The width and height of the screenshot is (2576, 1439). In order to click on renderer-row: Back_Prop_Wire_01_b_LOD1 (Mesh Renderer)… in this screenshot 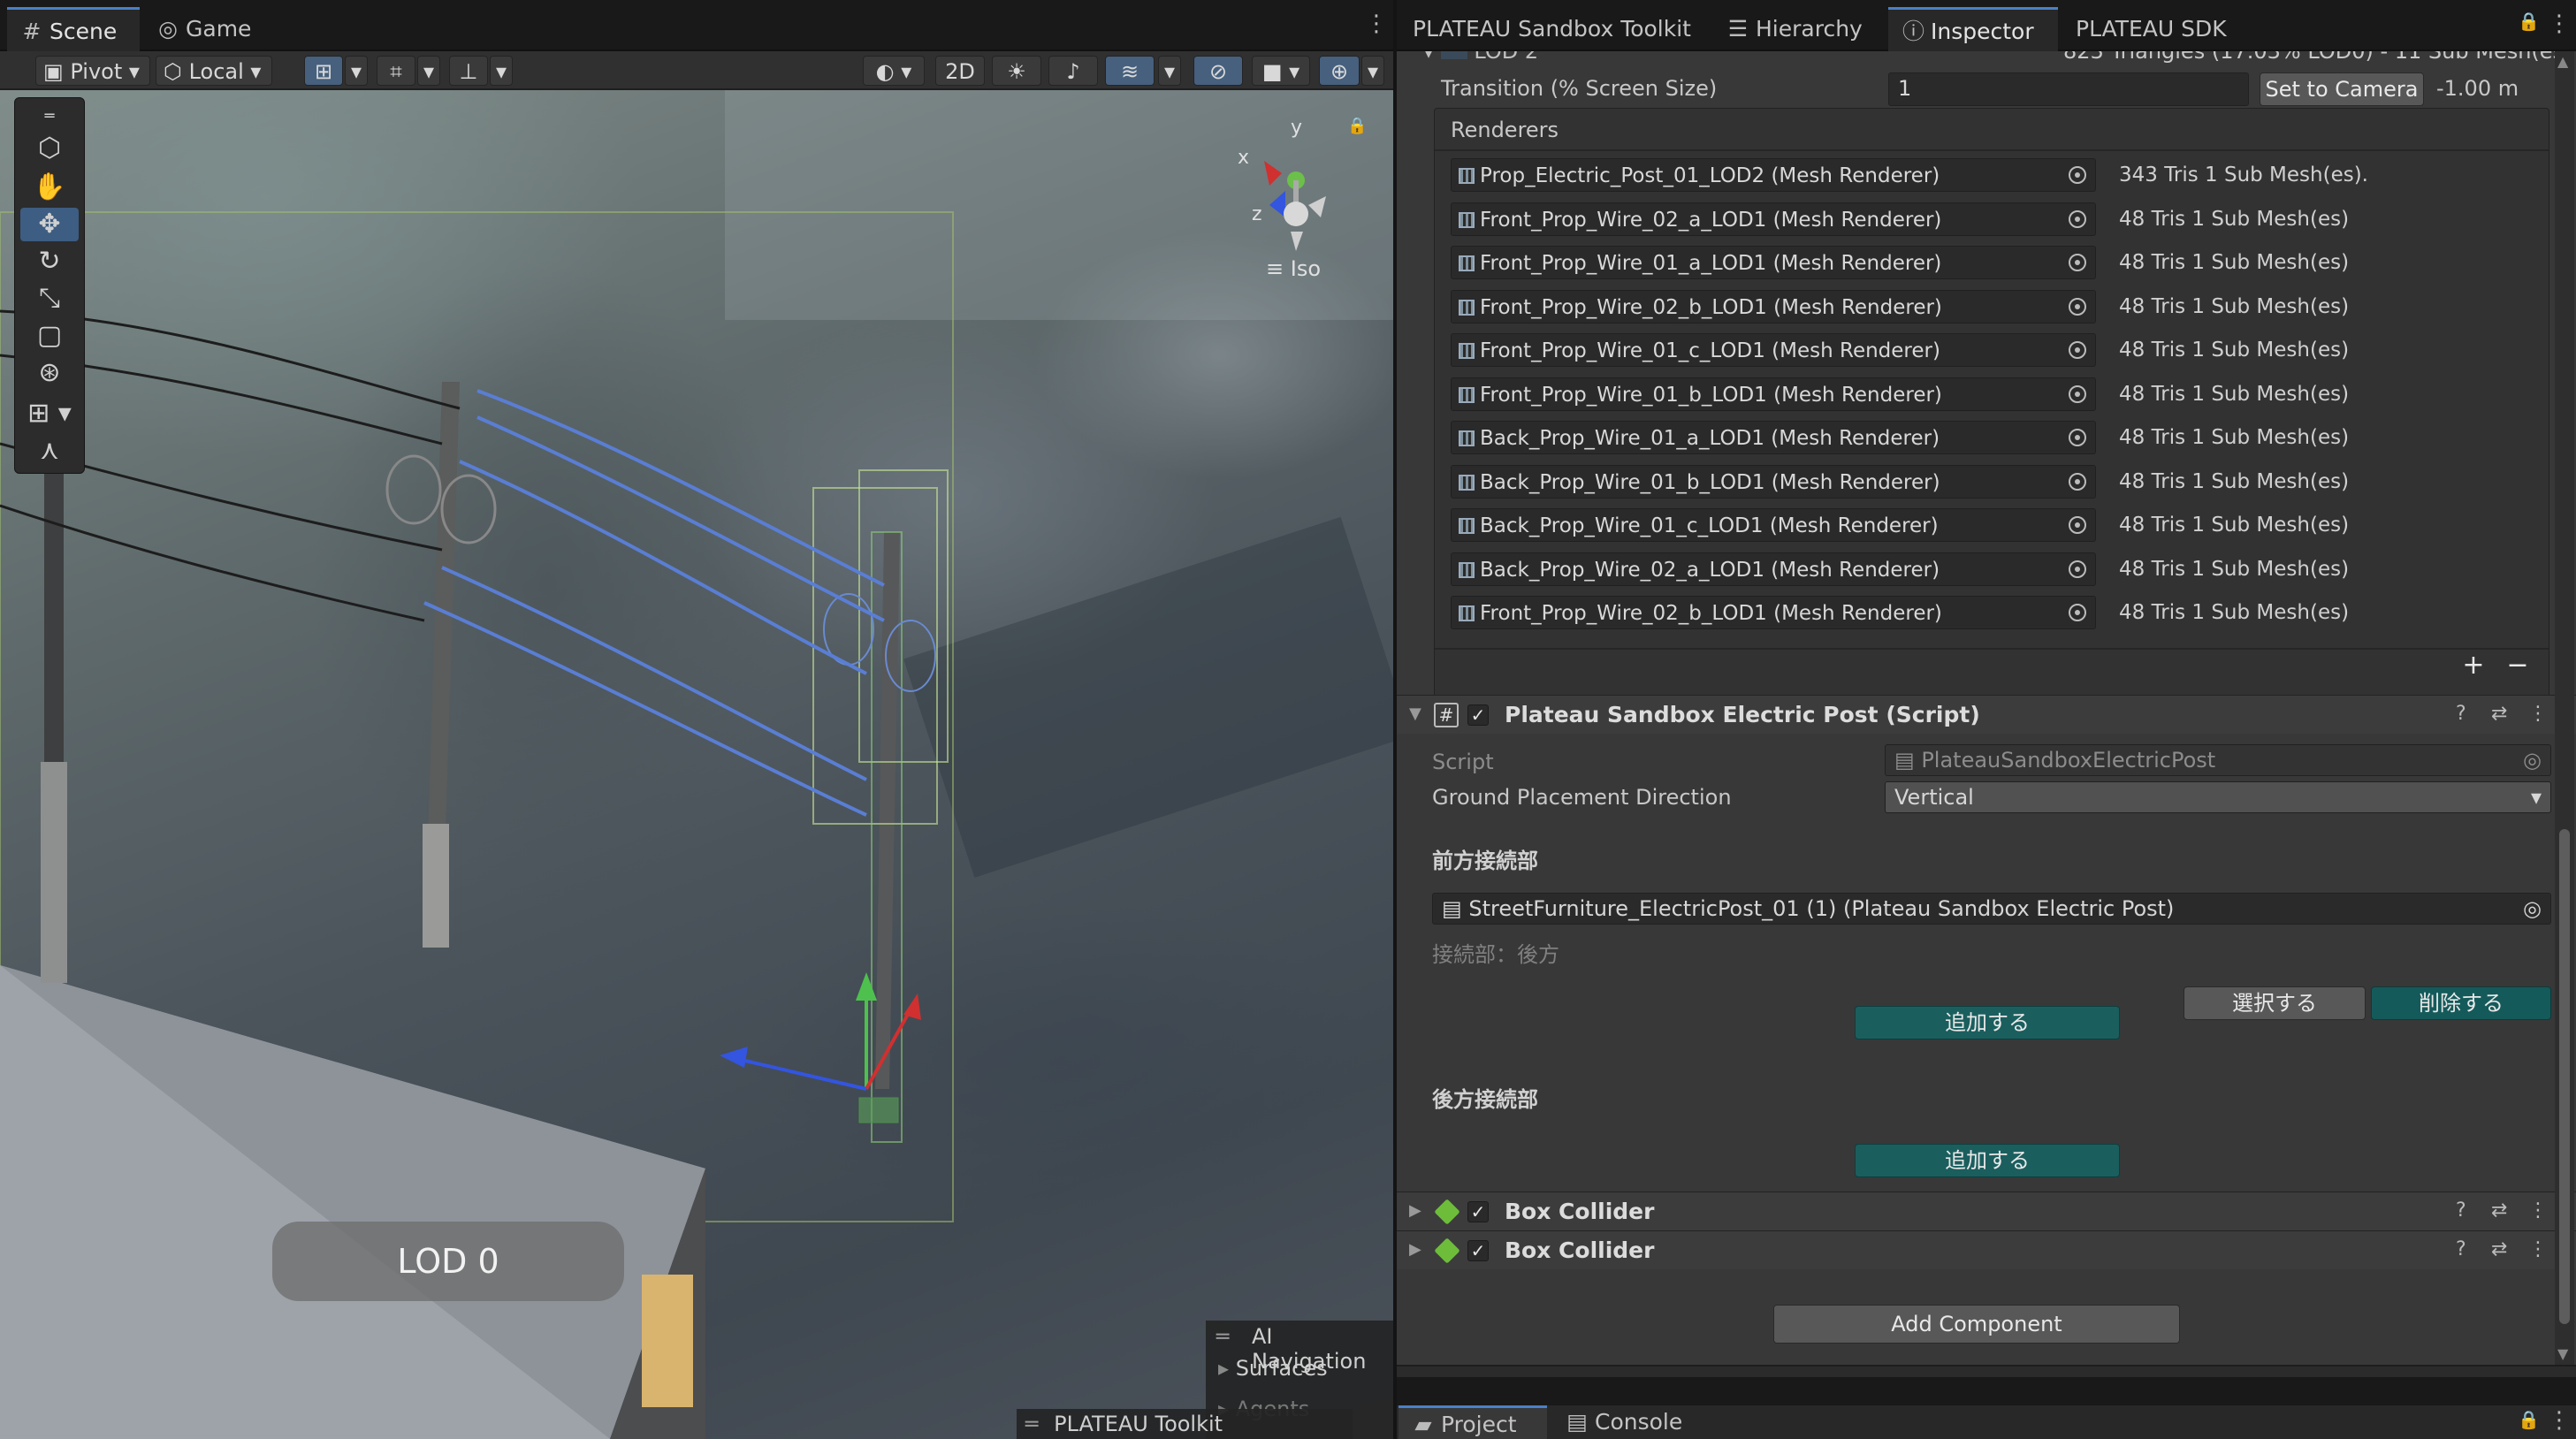, I will do `click(1989, 482)`.